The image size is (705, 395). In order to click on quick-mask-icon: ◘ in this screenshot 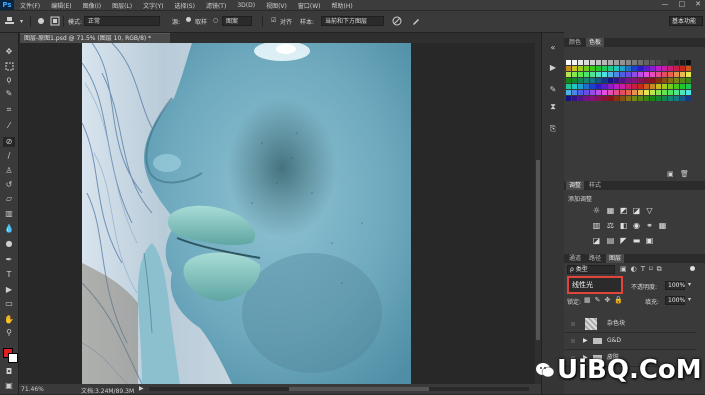, I will do `click(9, 372)`.